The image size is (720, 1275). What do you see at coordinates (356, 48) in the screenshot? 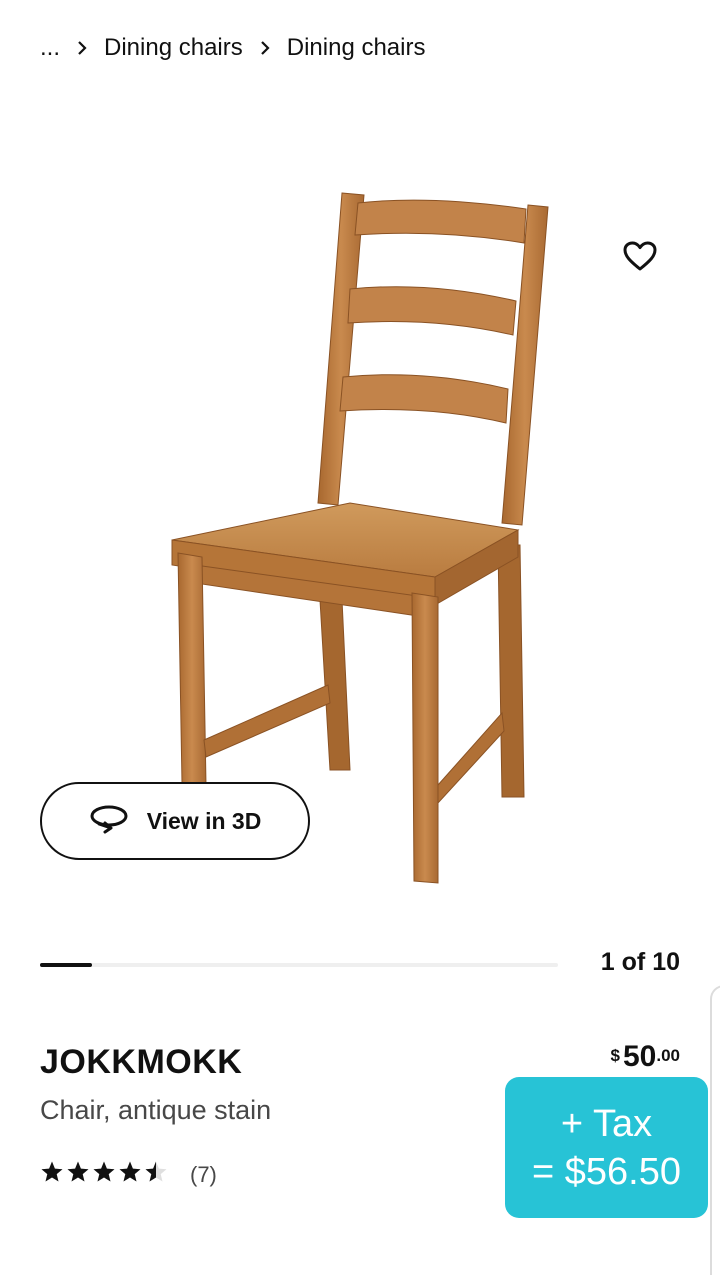
I see `breadcrumb-item-dining-chairs-current: Dining chairs` at bounding box center [356, 48].